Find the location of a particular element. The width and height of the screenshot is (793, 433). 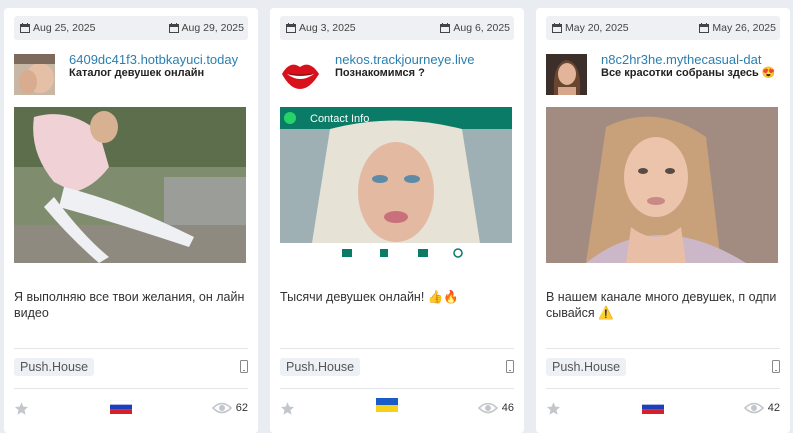

end-date: Aug 6, 2025 is located at coordinates (475, 28).